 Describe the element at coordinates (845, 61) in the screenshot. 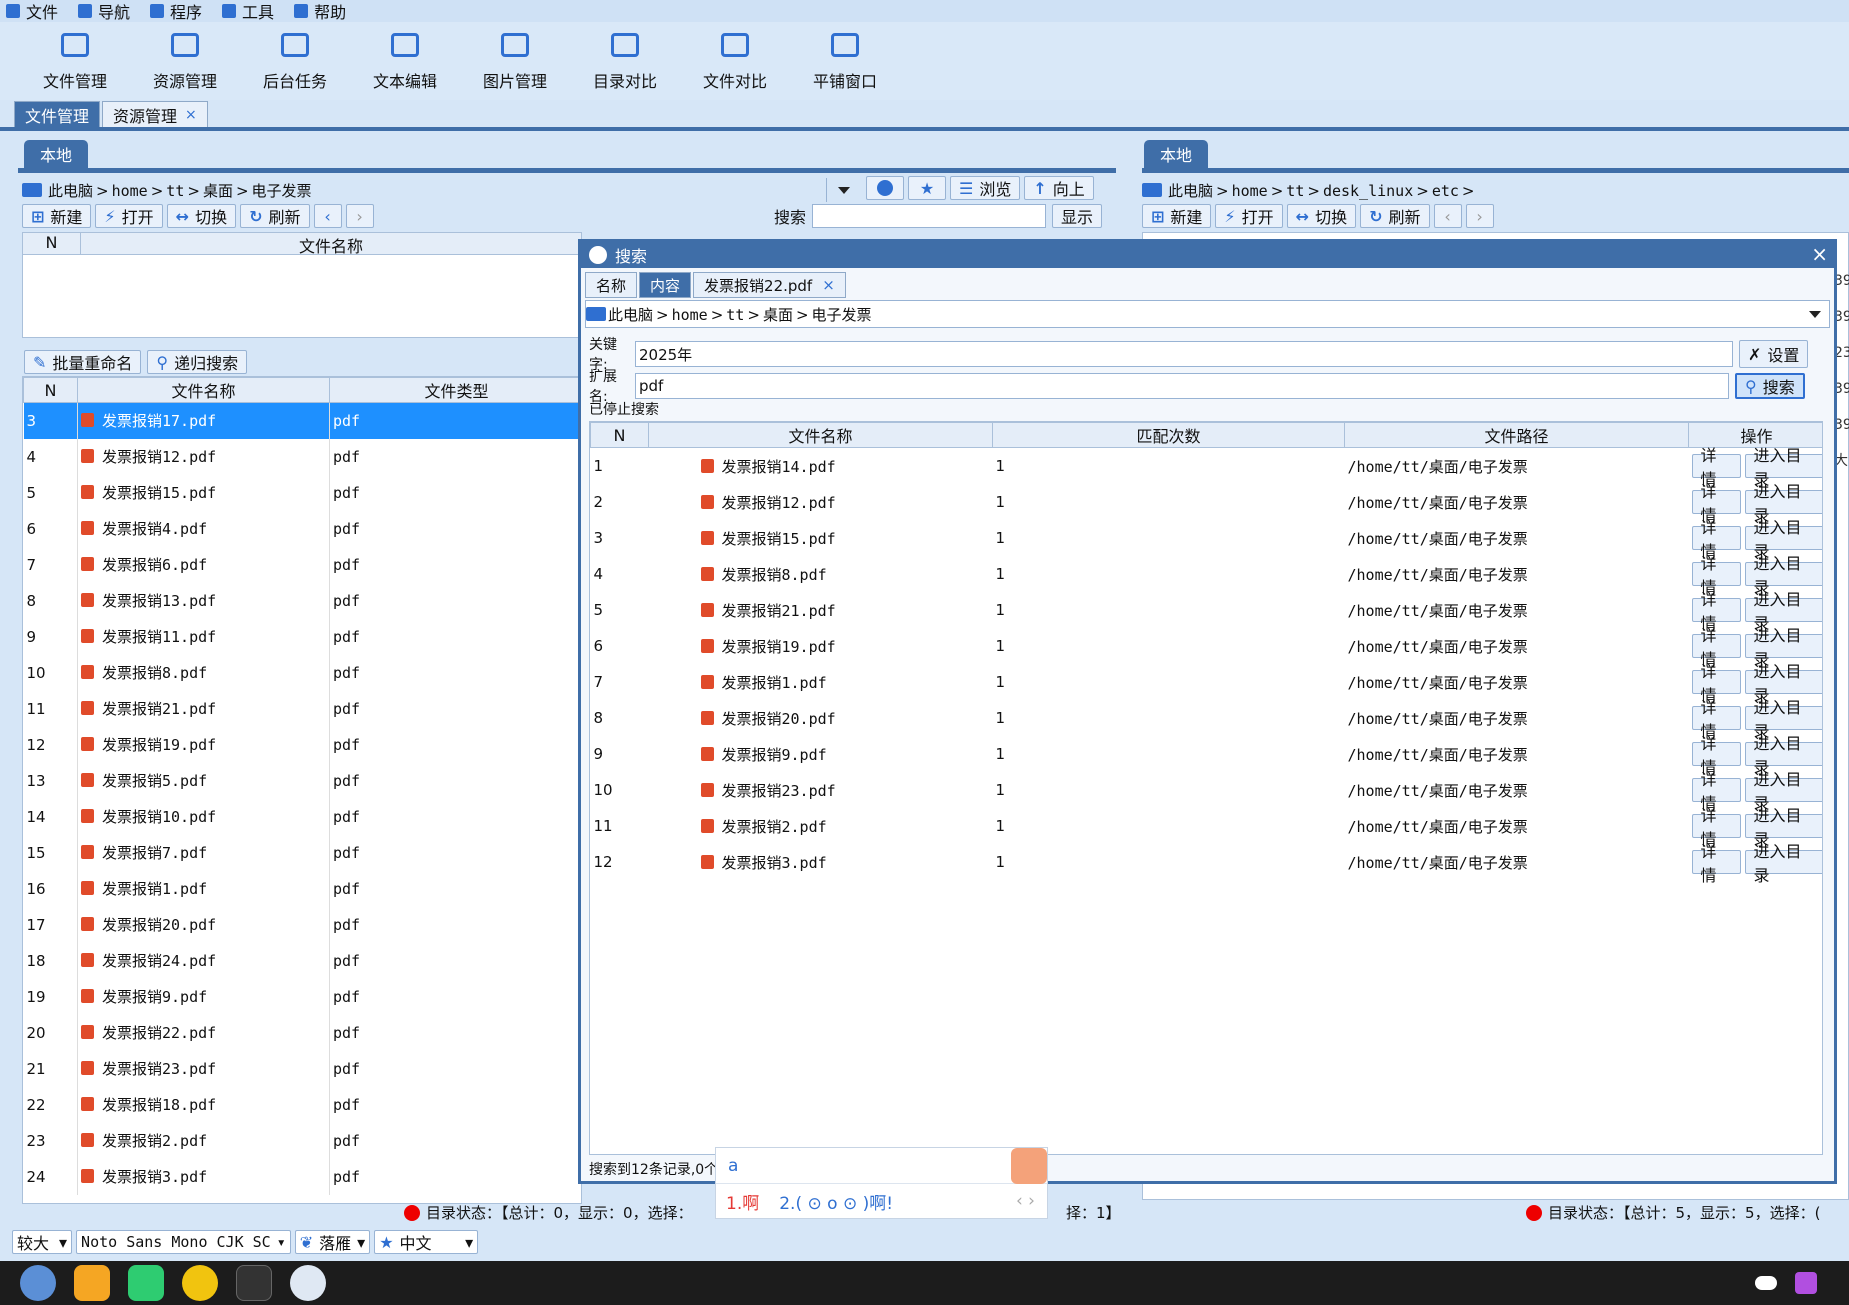

I see `toolbar-button-7: 平铺窗口` at that location.